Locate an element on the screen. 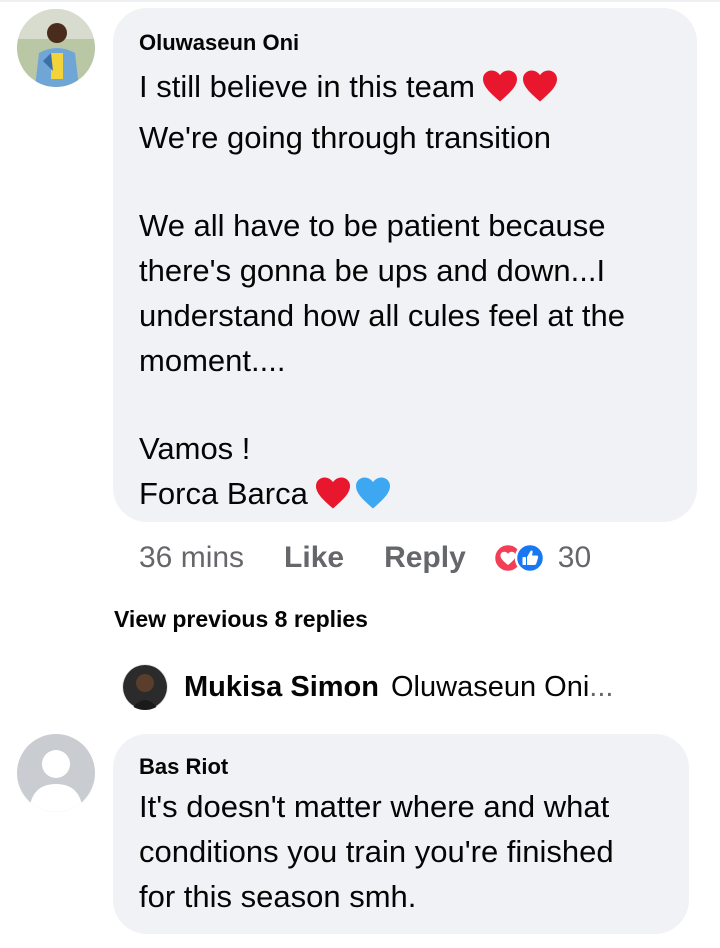 The height and width of the screenshot is (948, 720). comment-line: We all have to be patient because is located at coordinates (372, 225).